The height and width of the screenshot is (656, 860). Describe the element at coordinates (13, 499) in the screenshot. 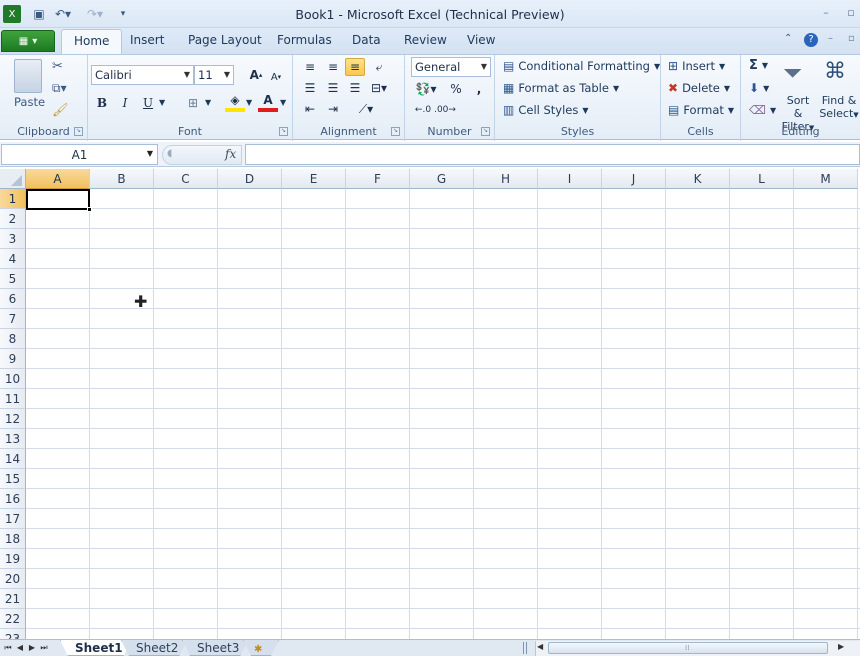

I see `row-header-16: 16` at that location.